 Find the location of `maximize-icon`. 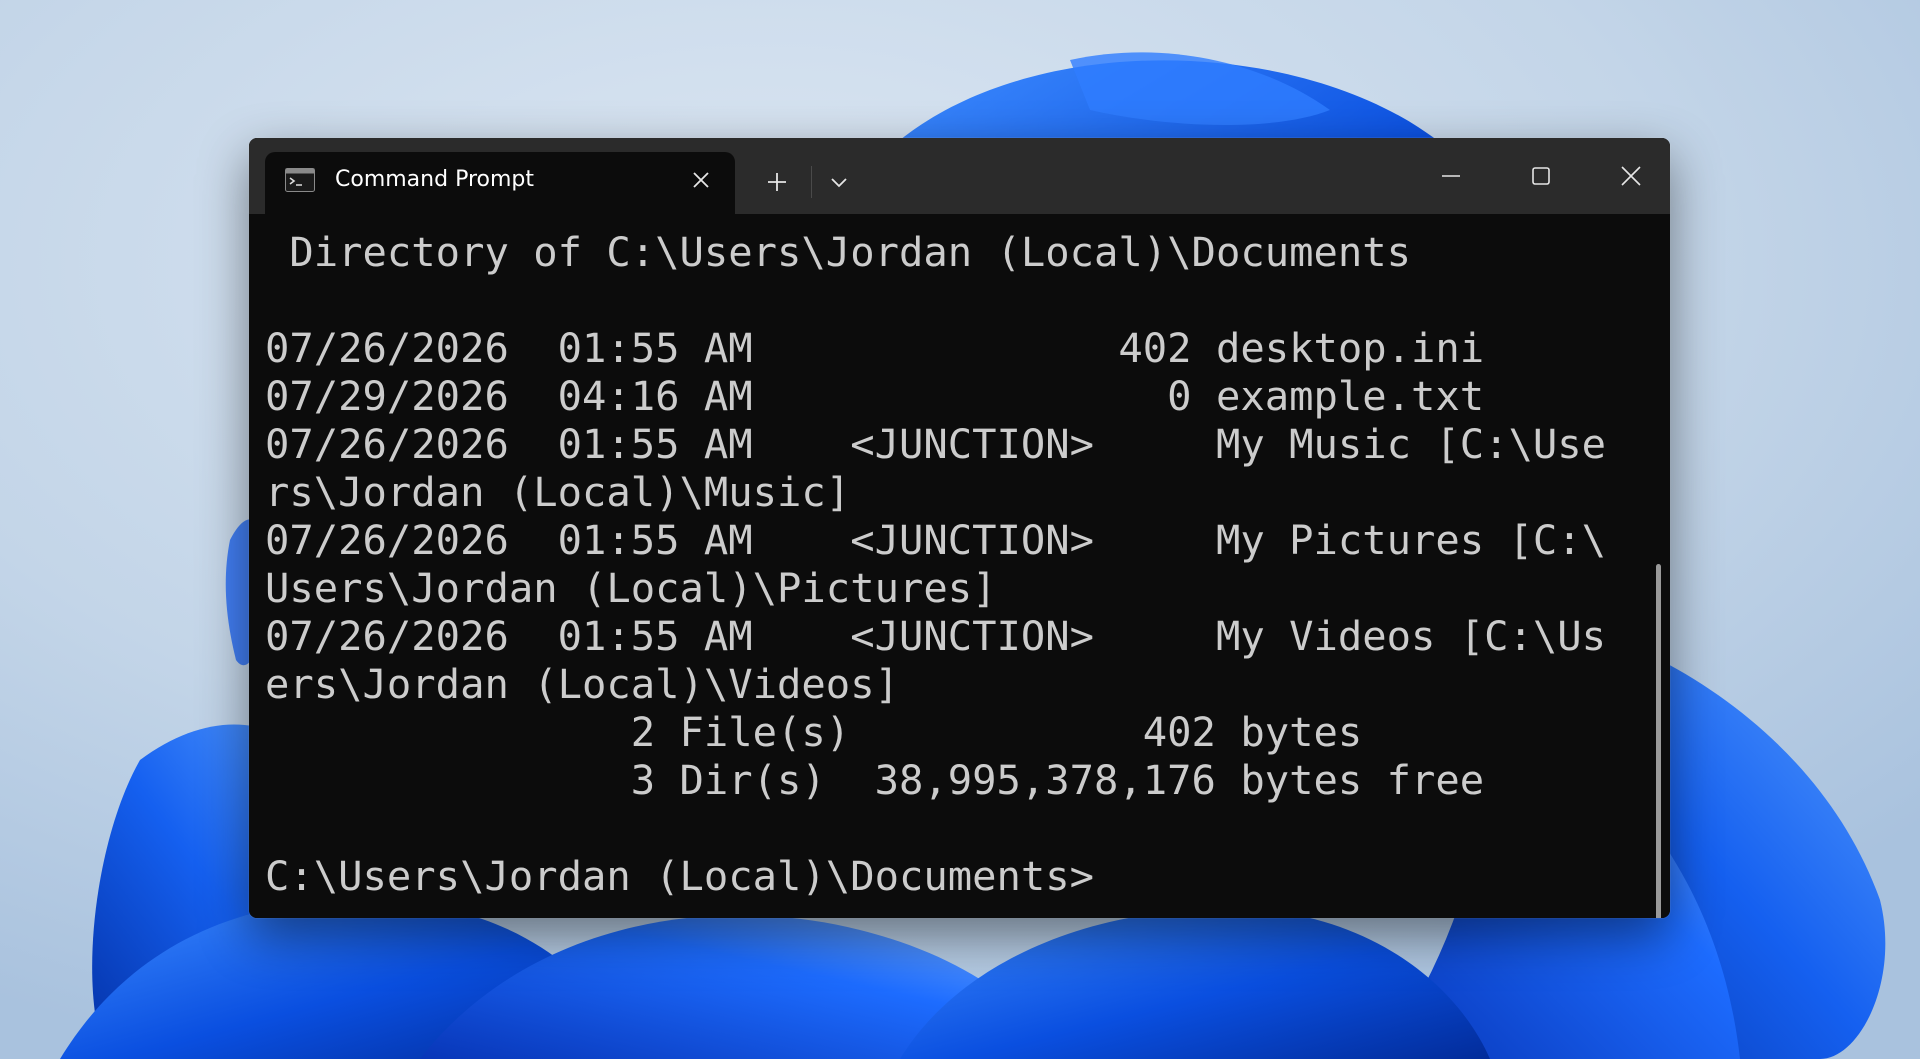

maximize-icon is located at coordinates (1541, 176).